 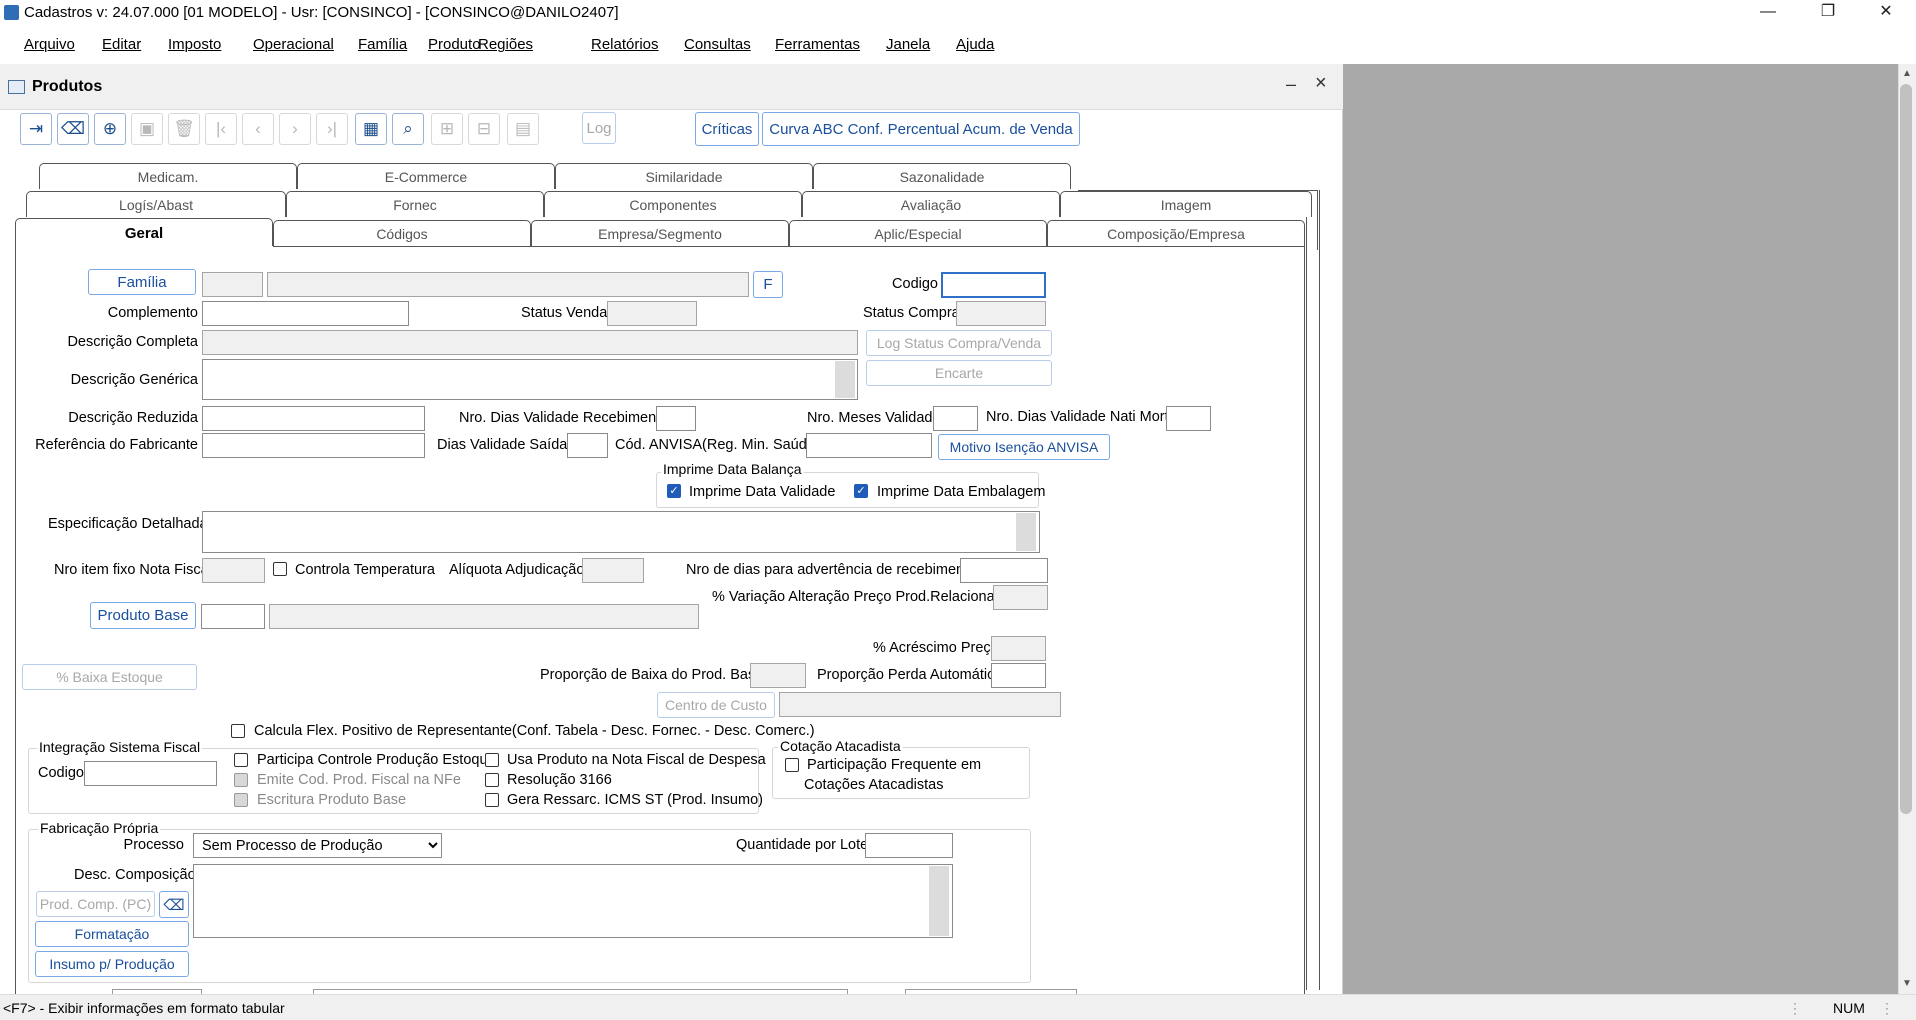 What do you see at coordinates (573, 901) in the screenshot?
I see `desc-composicao-field` at bounding box center [573, 901].